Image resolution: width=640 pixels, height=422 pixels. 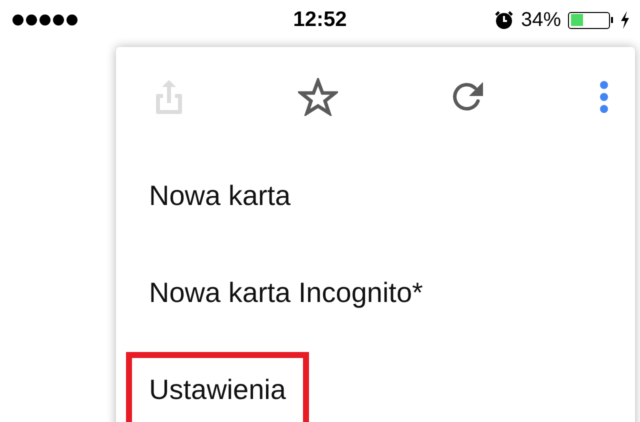 What do you see at coordinates (217, 387) in the screenshot?
I see `menu-item: Ustawienia` at bounding box center [217, 387].